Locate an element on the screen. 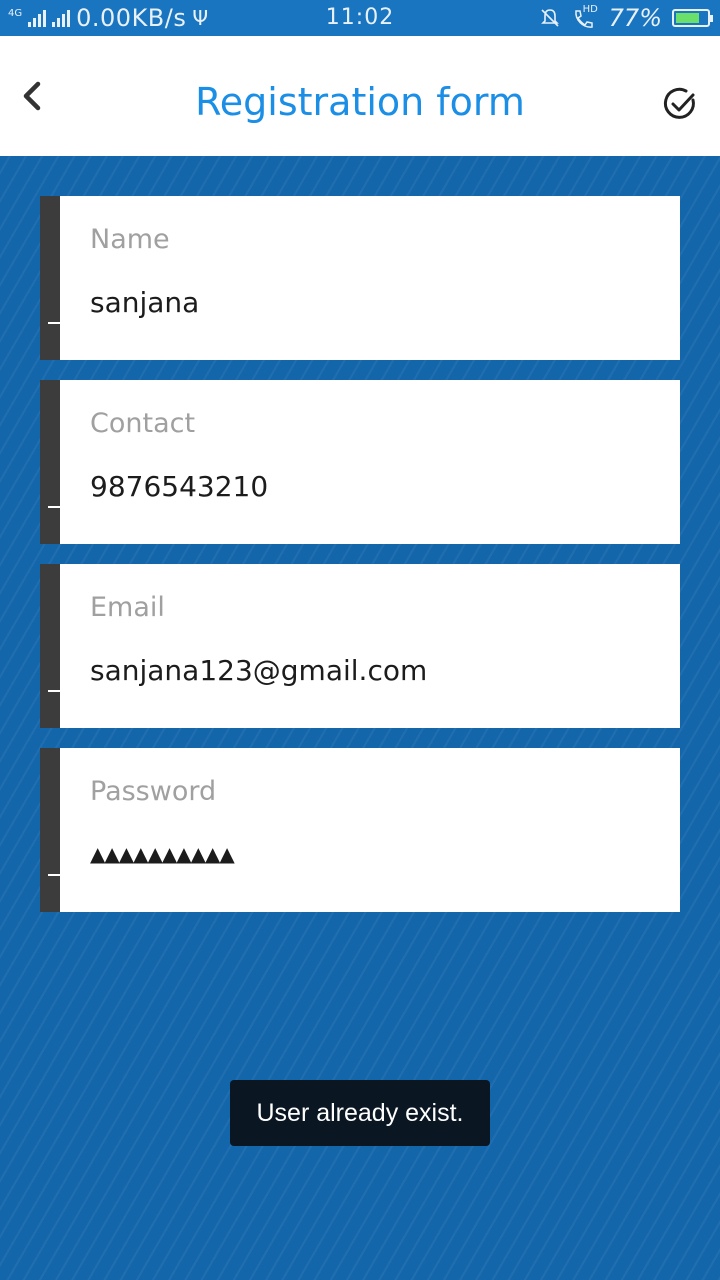  app-bar: Registration form is located at coordinates (360, 96).